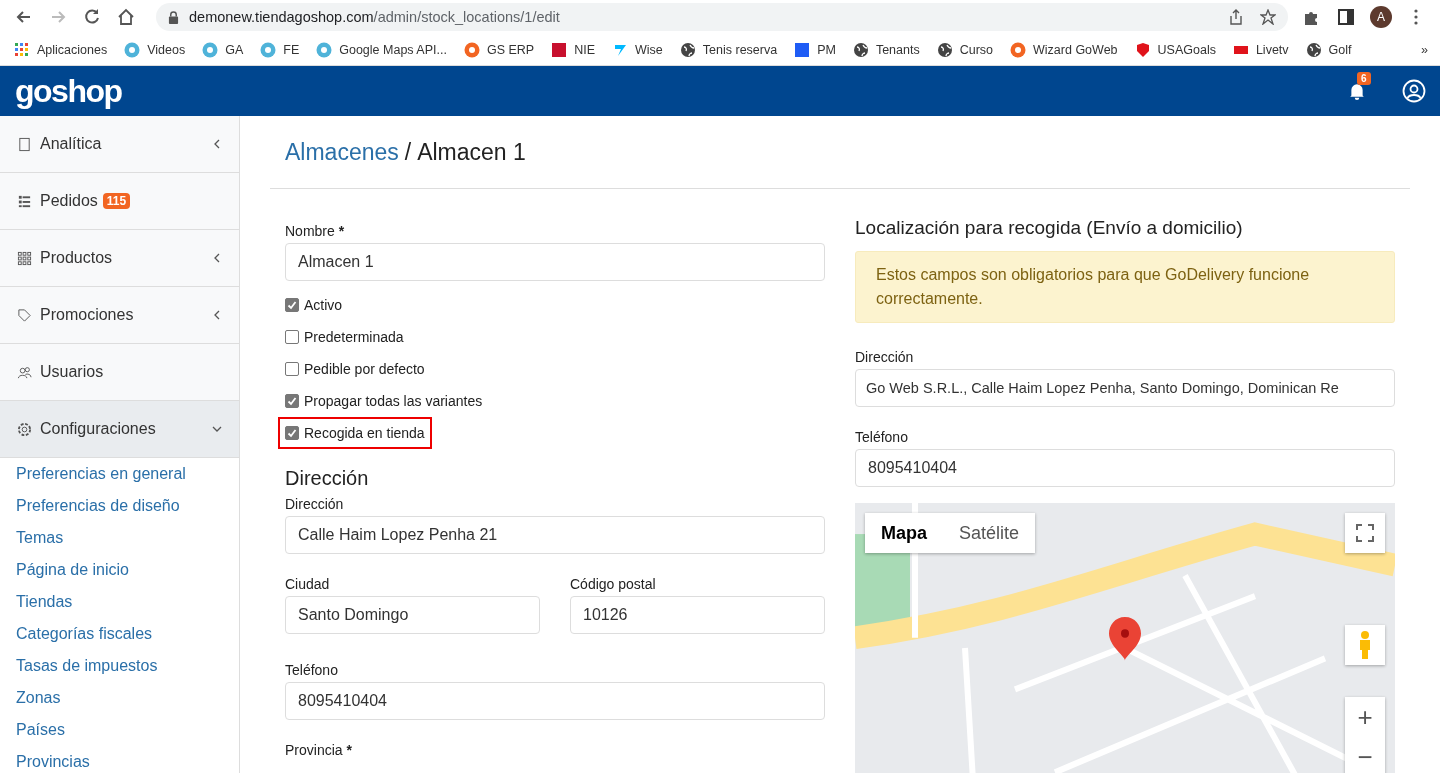  I want to click on name-input: Almacen 1, so click(555, 262).